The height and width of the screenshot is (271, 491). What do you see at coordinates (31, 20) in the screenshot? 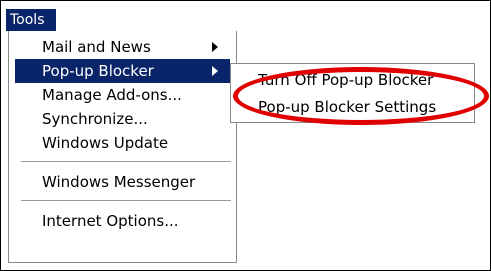
I see `menubar-tools: Tools` at bounding box center [31, 20].